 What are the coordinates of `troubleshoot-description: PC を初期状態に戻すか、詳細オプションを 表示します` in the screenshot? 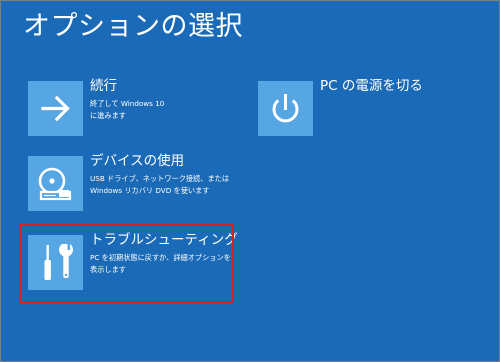 It's located at (160, 263).